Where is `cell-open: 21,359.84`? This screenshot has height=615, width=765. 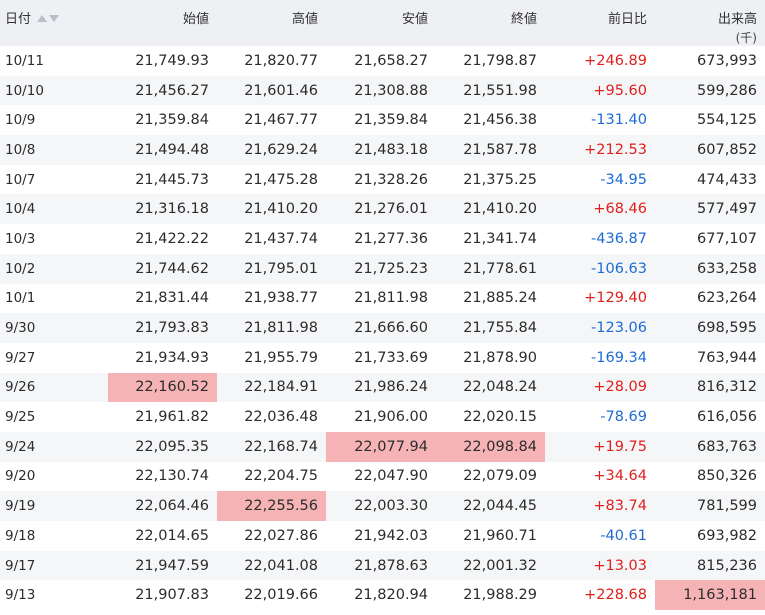
cell-open: 21,359.84 is located at coordinates (162, 120).